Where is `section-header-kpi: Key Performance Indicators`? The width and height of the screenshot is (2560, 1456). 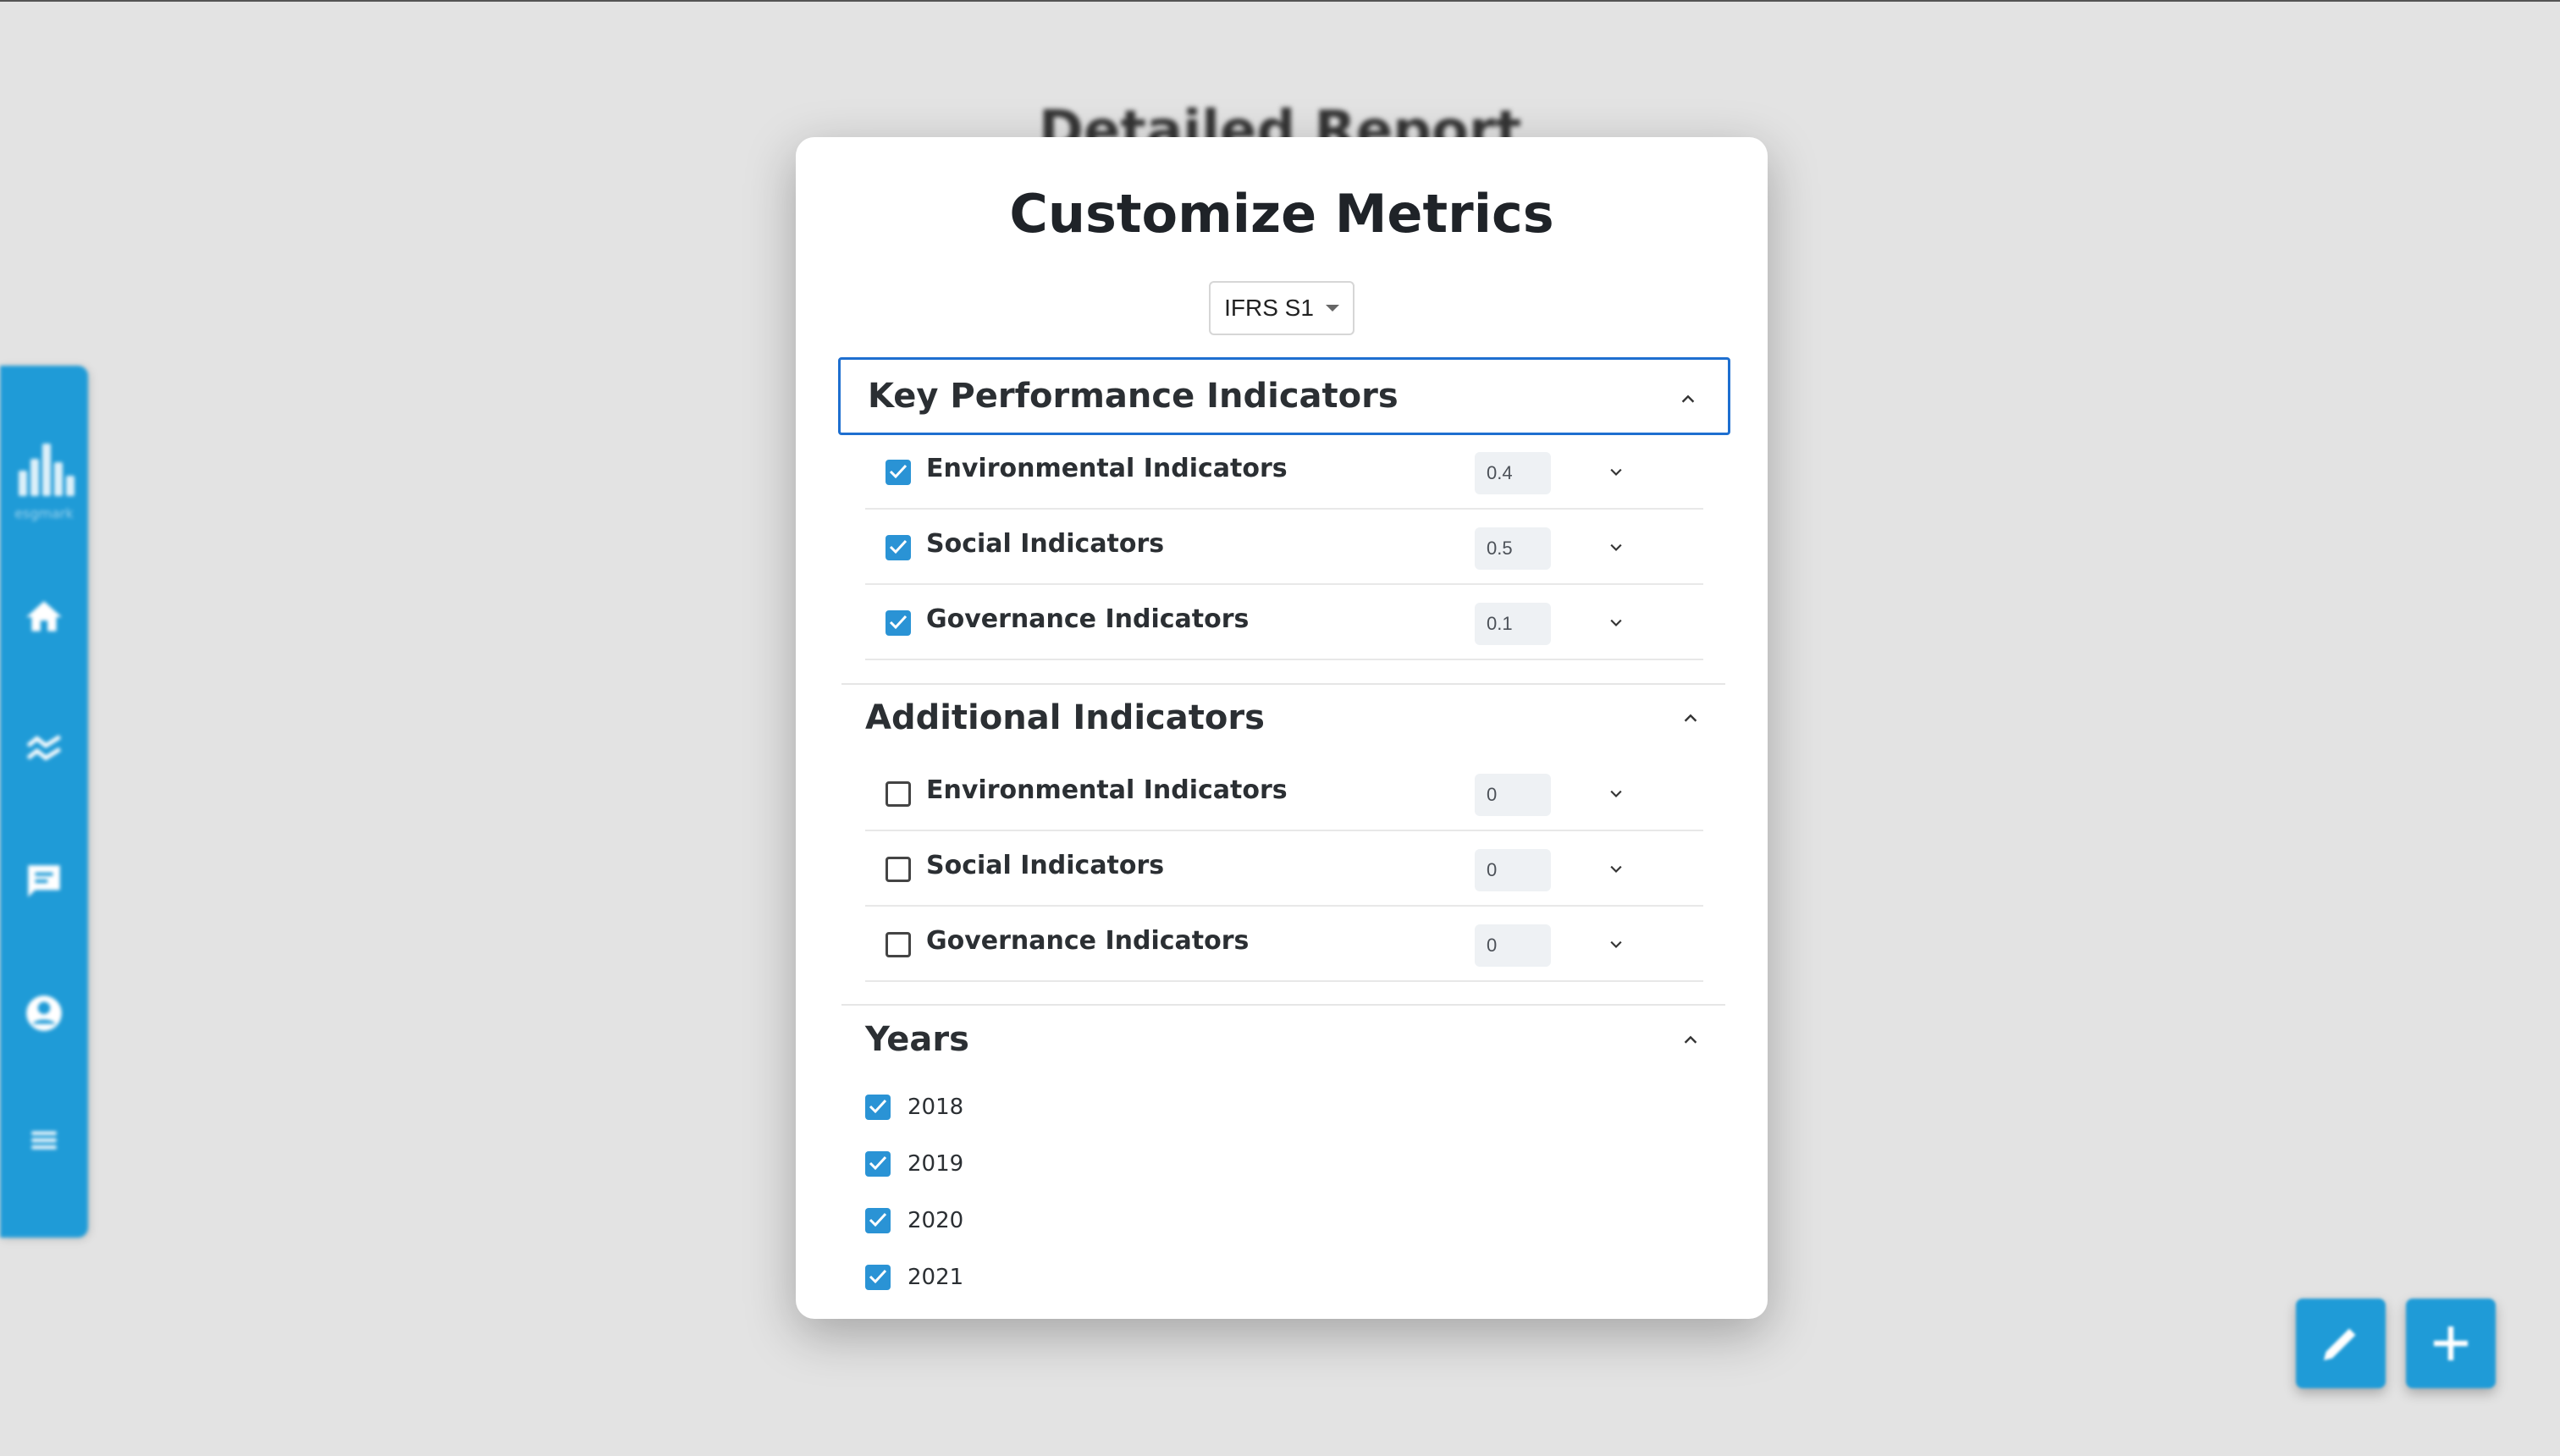 section-header-kpi: Key Performance Indicators is located at coordinates (1284, 396).